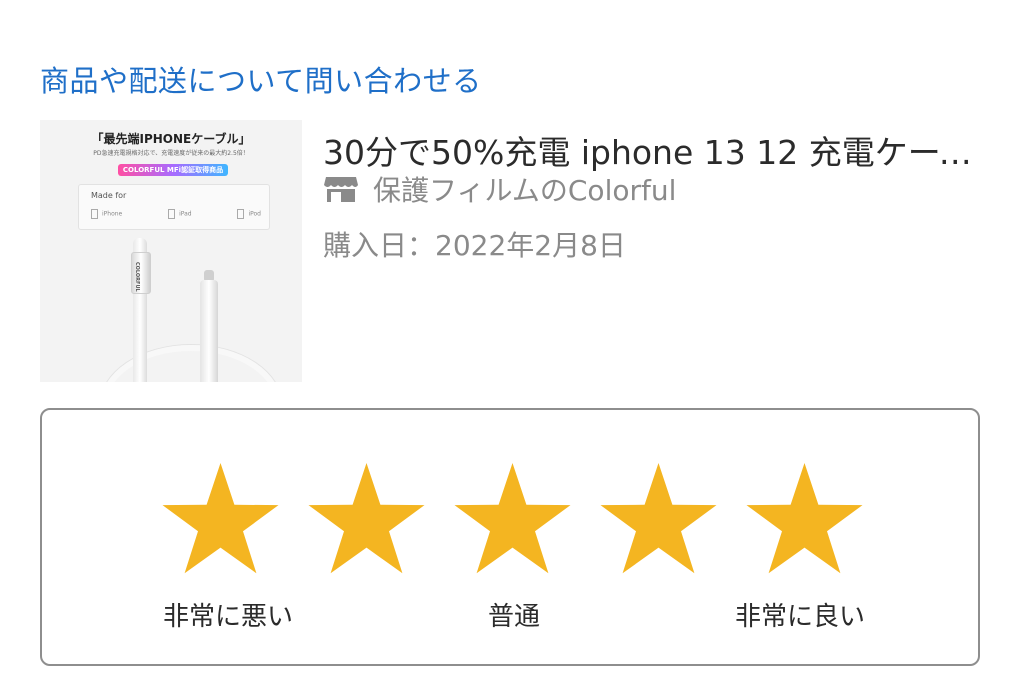  I want to click on star-2-button, so click(366, 518).